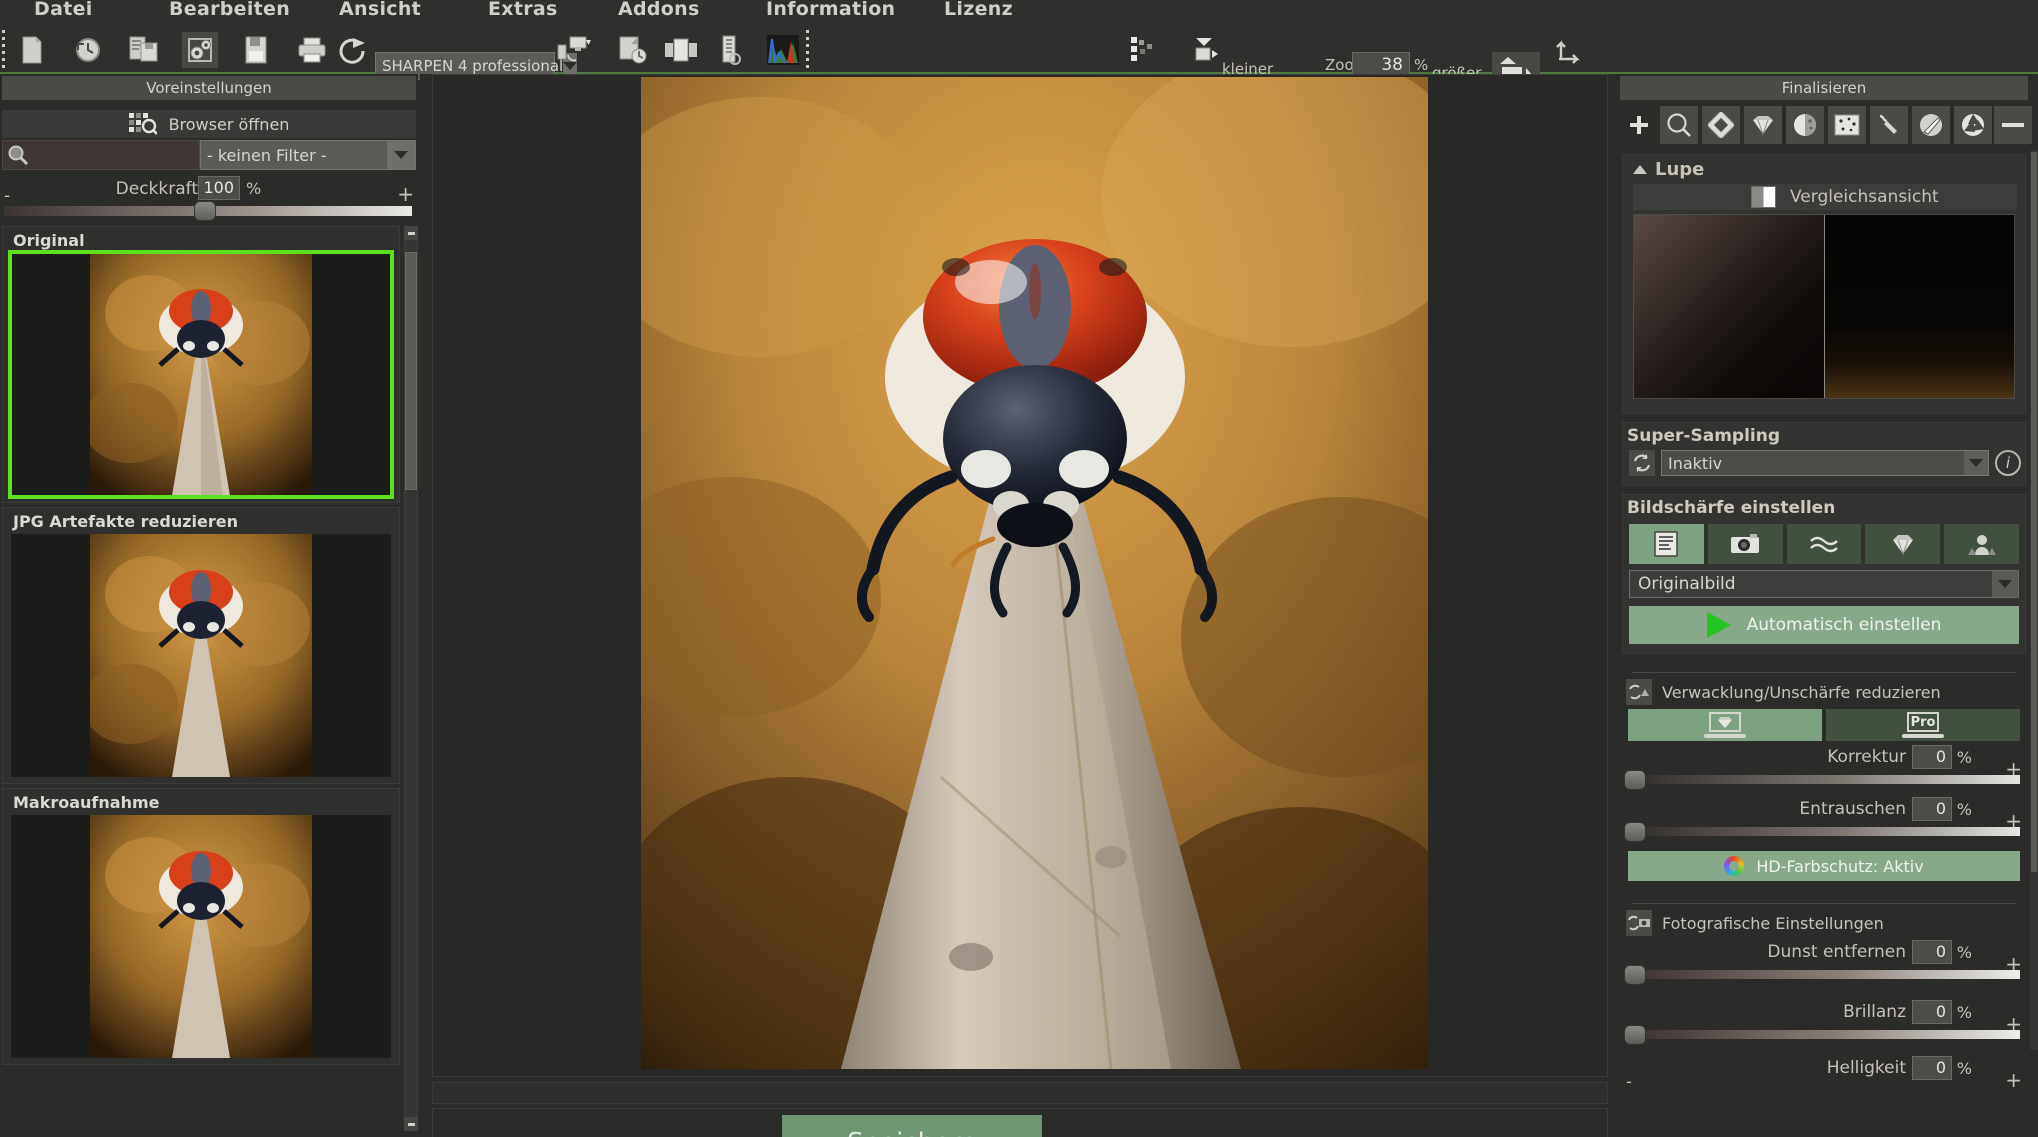  Describe the element at coordinates (411, 1124) in the screenshot. I see `scroll-down-icon` at that location.